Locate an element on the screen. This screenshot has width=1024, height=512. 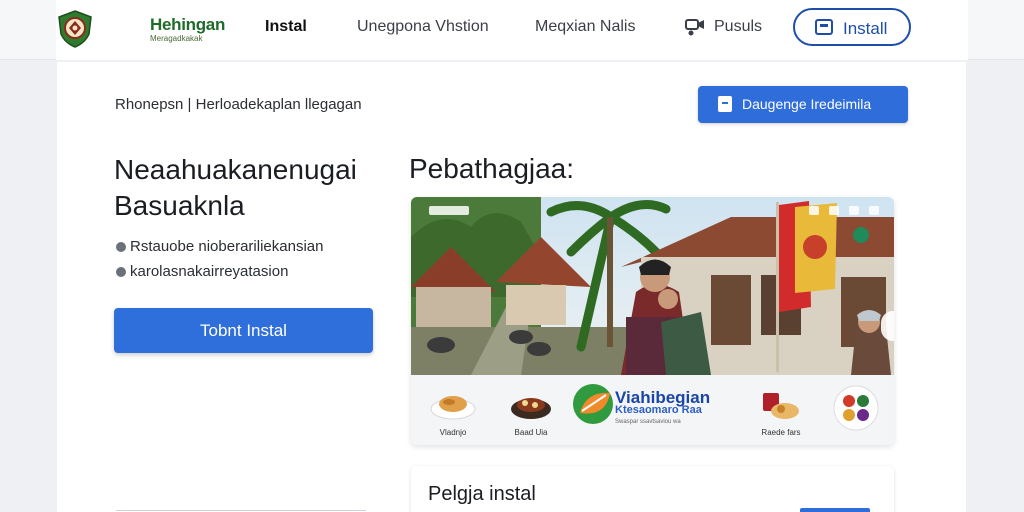
scene-next-arrow-icon is located at coordinates (887, 326).